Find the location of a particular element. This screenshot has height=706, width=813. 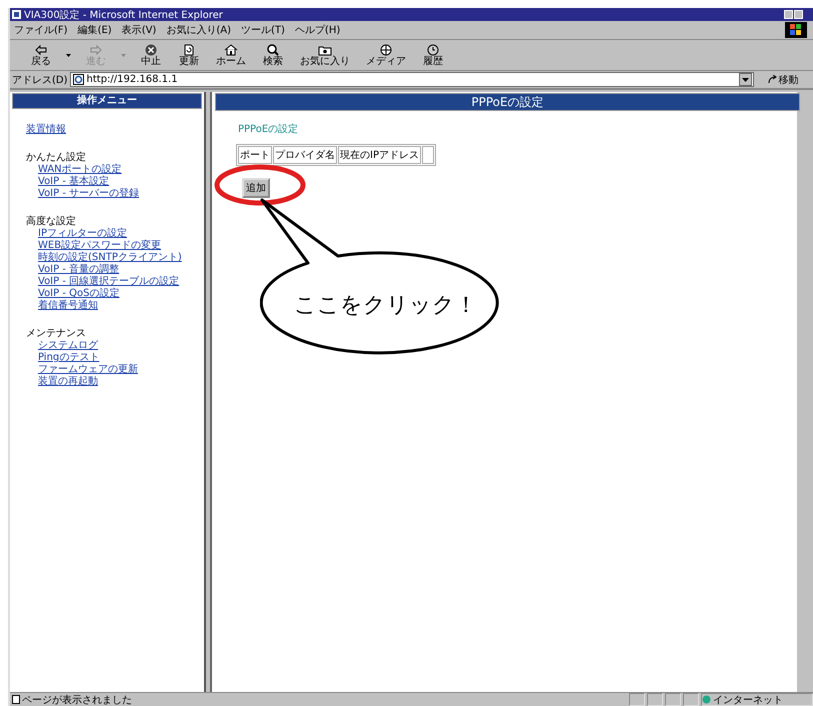

menu-link: VoIP - 基本設定 is located at coordinates (107, 182).